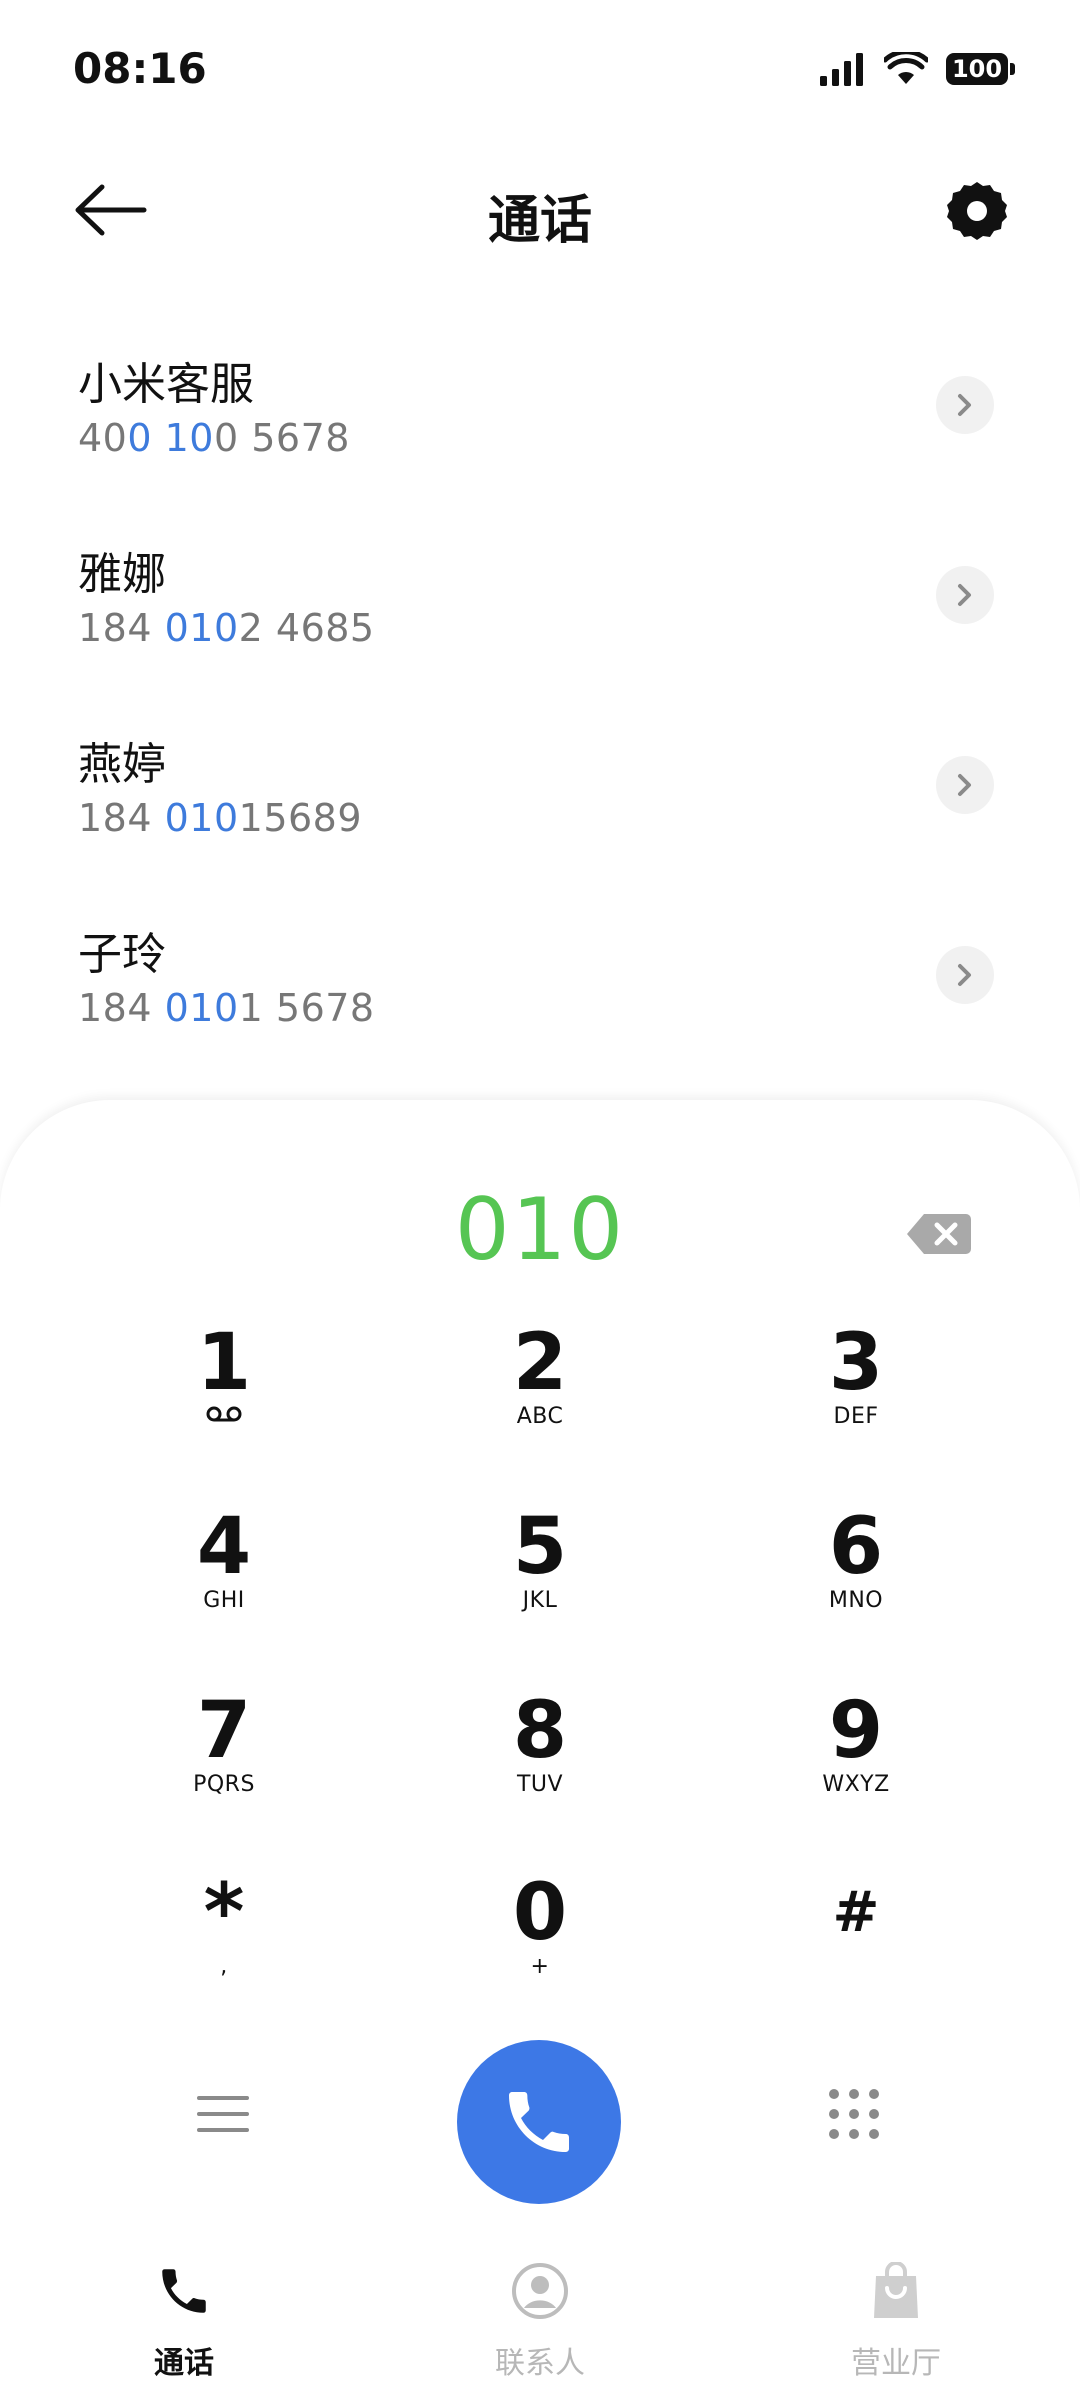 Image resolution: width=1080 pixels, height=2402 pixels. What do you see at coordinates (122, 764) in the screenshot?
I see `contact-name: 燕婷` at bounding box center [122, 764].